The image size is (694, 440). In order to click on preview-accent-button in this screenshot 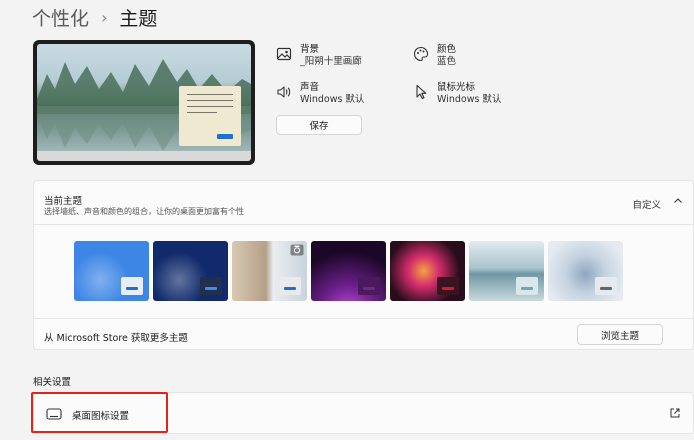, I will do `click(225, 136)`.